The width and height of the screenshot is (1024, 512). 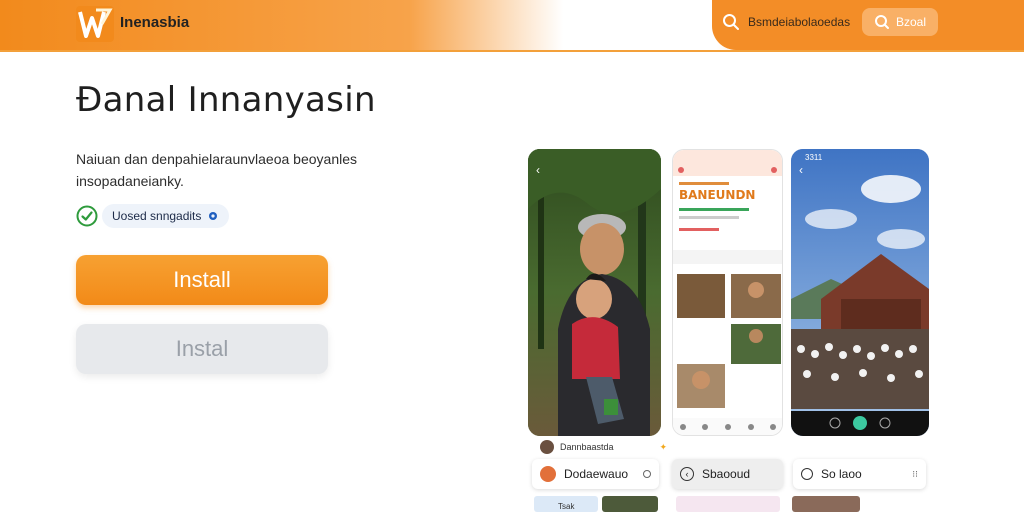 What do you see at coordinates (647, 474) in the screenshot?
I see `circle-icon` at bounding box center [647, 474].